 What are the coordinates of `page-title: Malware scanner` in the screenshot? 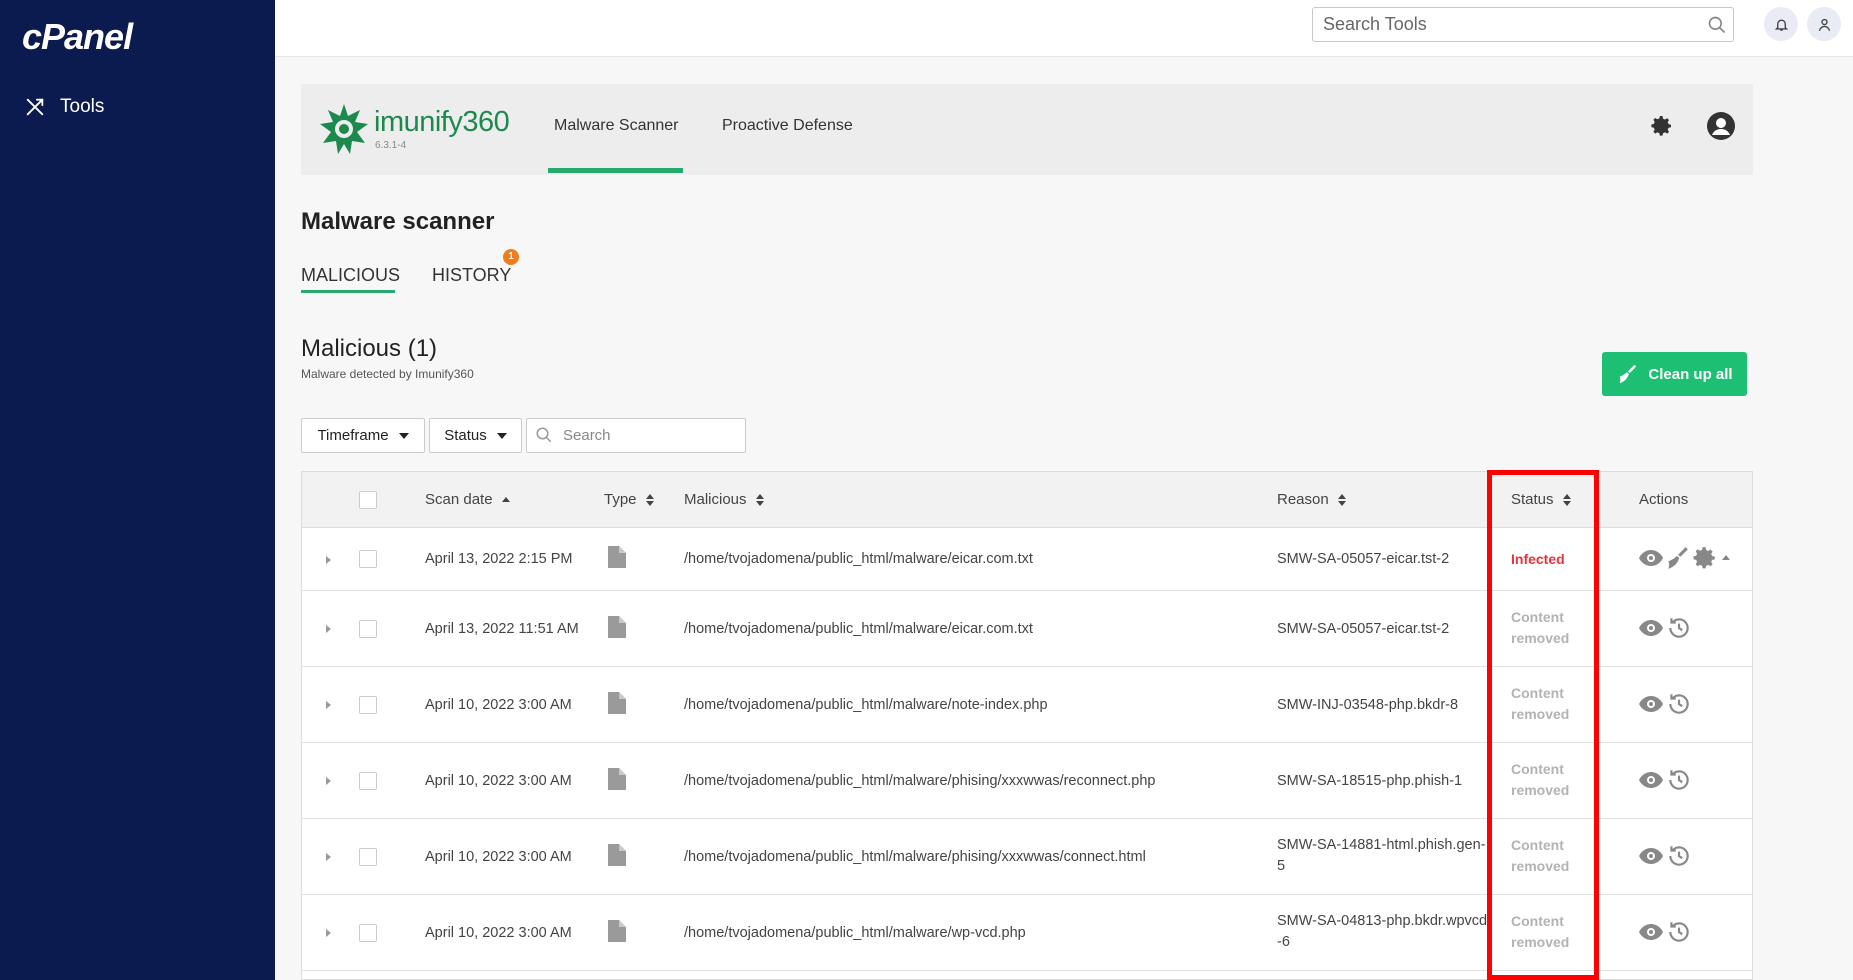 It's located at (398, 221).